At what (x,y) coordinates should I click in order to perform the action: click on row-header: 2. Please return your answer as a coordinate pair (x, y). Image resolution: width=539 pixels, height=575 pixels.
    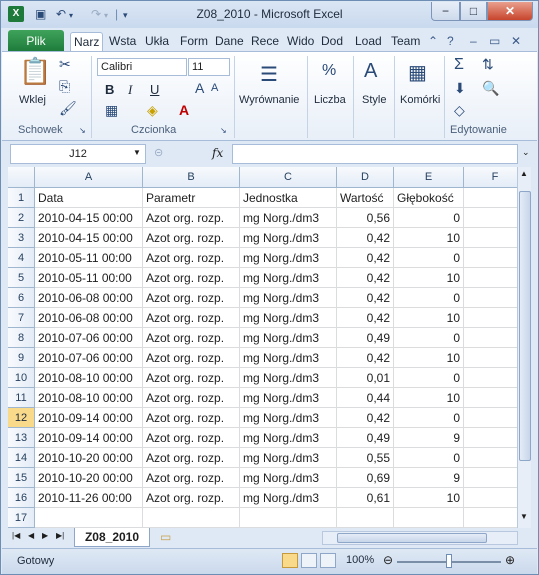
    Looking at the image, I should click on (21, 218).